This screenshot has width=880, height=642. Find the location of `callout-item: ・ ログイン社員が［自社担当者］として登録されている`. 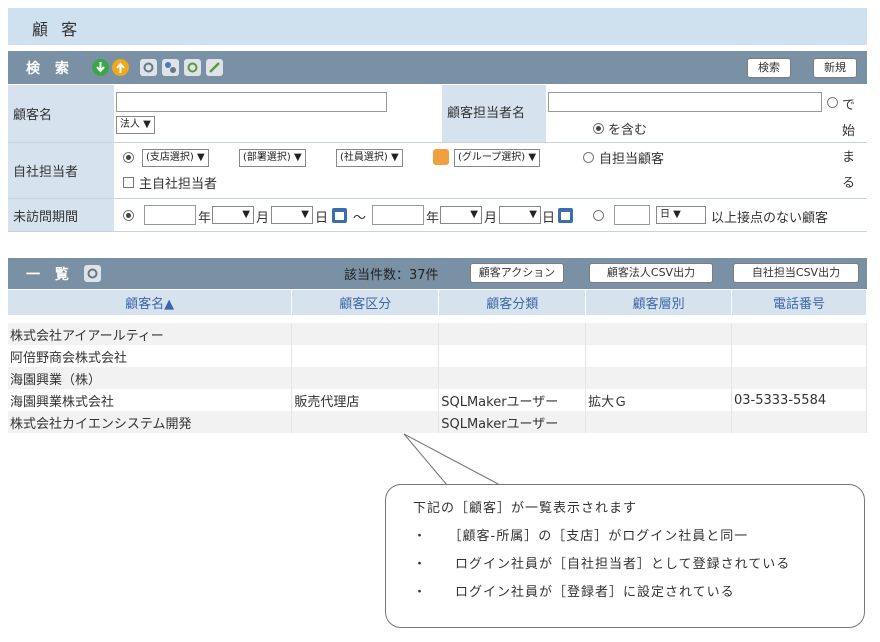

callout-item: ・ ログイン社員が［自社担当者］として登録されている is located at coordinates (602, 564).